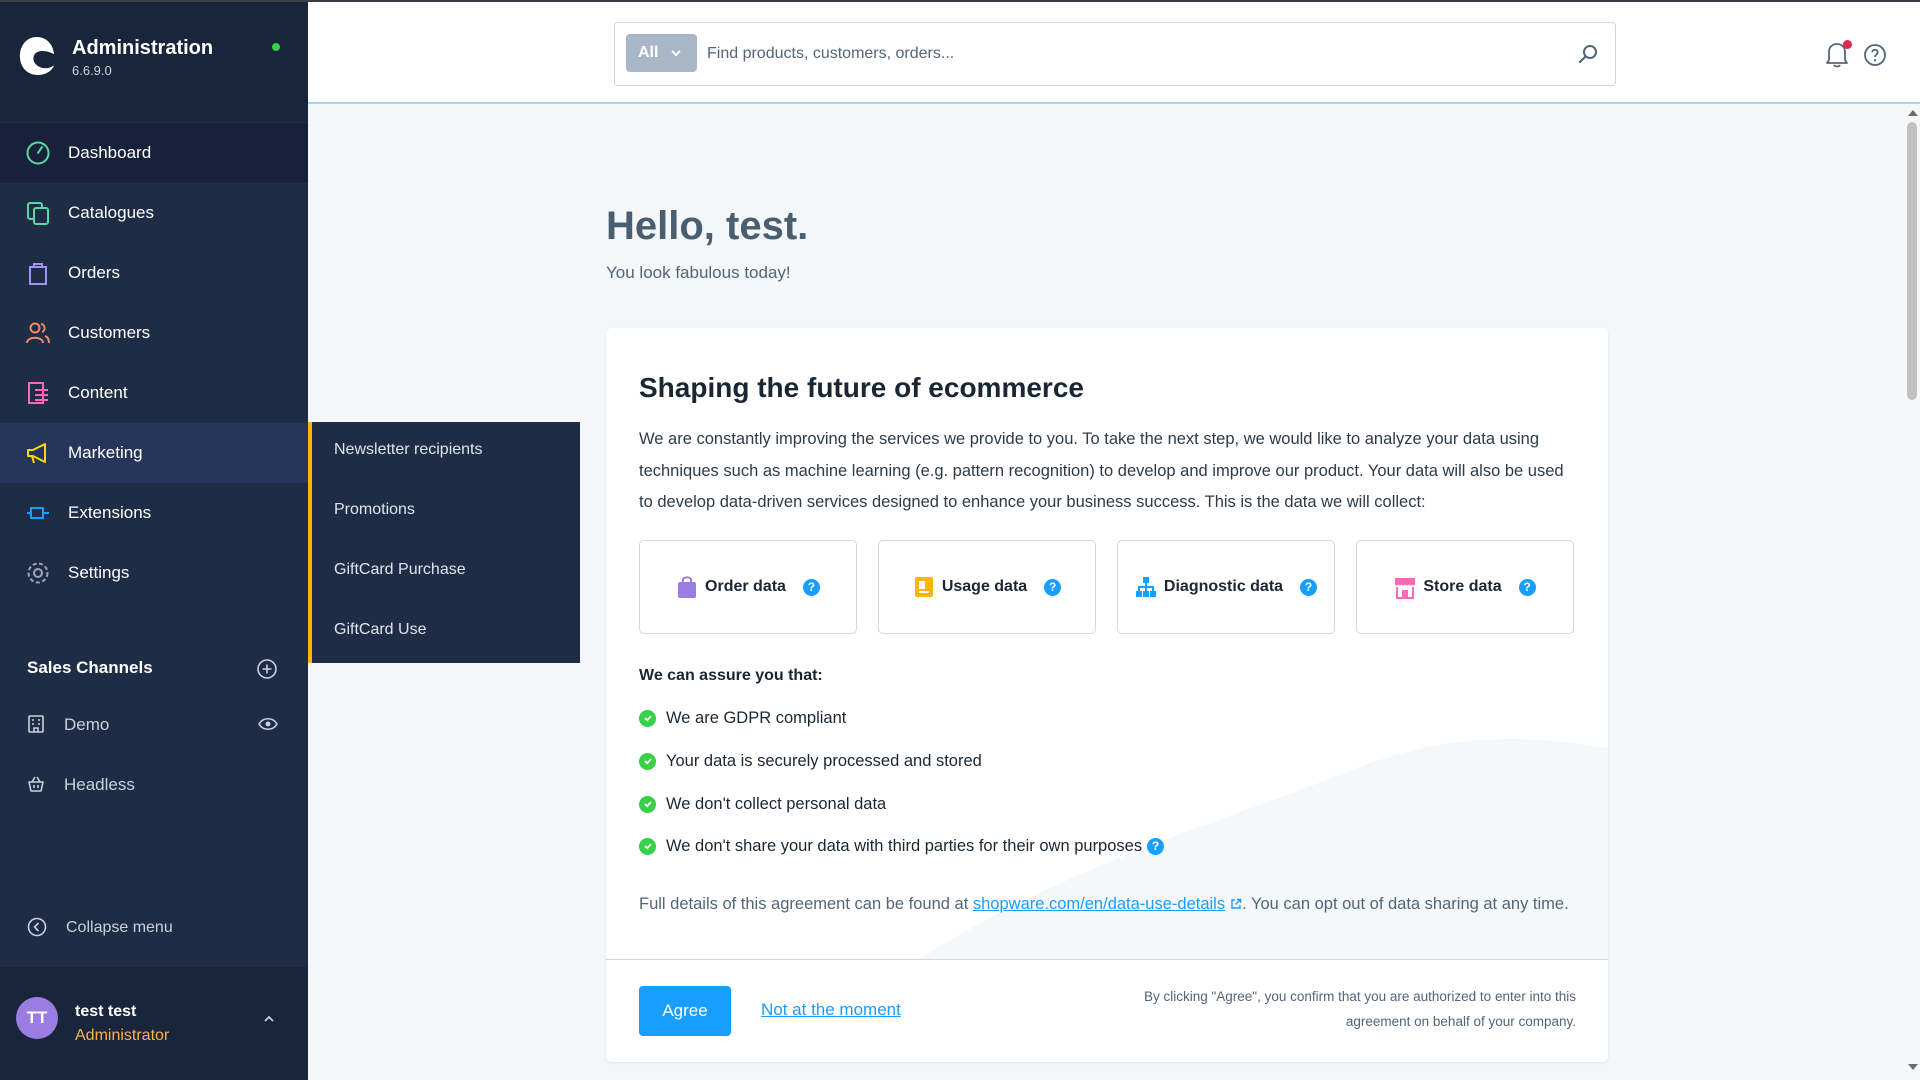  Describe the element at coordinates (861, 387) in the screenshot. I see `card-title: Shaping the future of ecommerce` at that location.